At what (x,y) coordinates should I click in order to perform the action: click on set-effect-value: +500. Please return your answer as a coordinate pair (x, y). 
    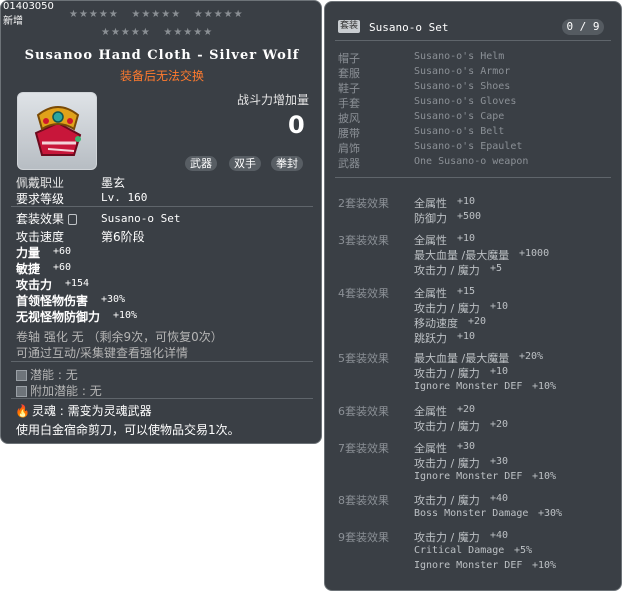
    Looking at the image, I should click on (469, 216).